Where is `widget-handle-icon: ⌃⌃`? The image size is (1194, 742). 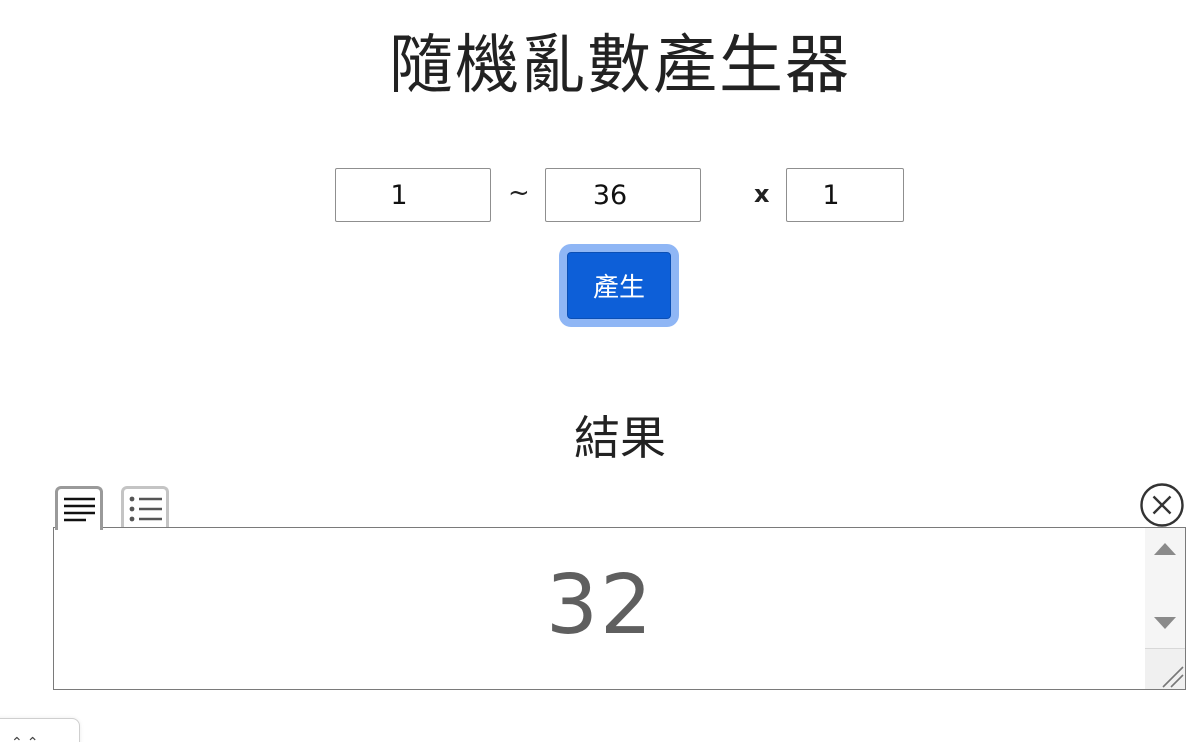
widget-handle-icon: ⌃⌃ is located at coordinates (26, 738).